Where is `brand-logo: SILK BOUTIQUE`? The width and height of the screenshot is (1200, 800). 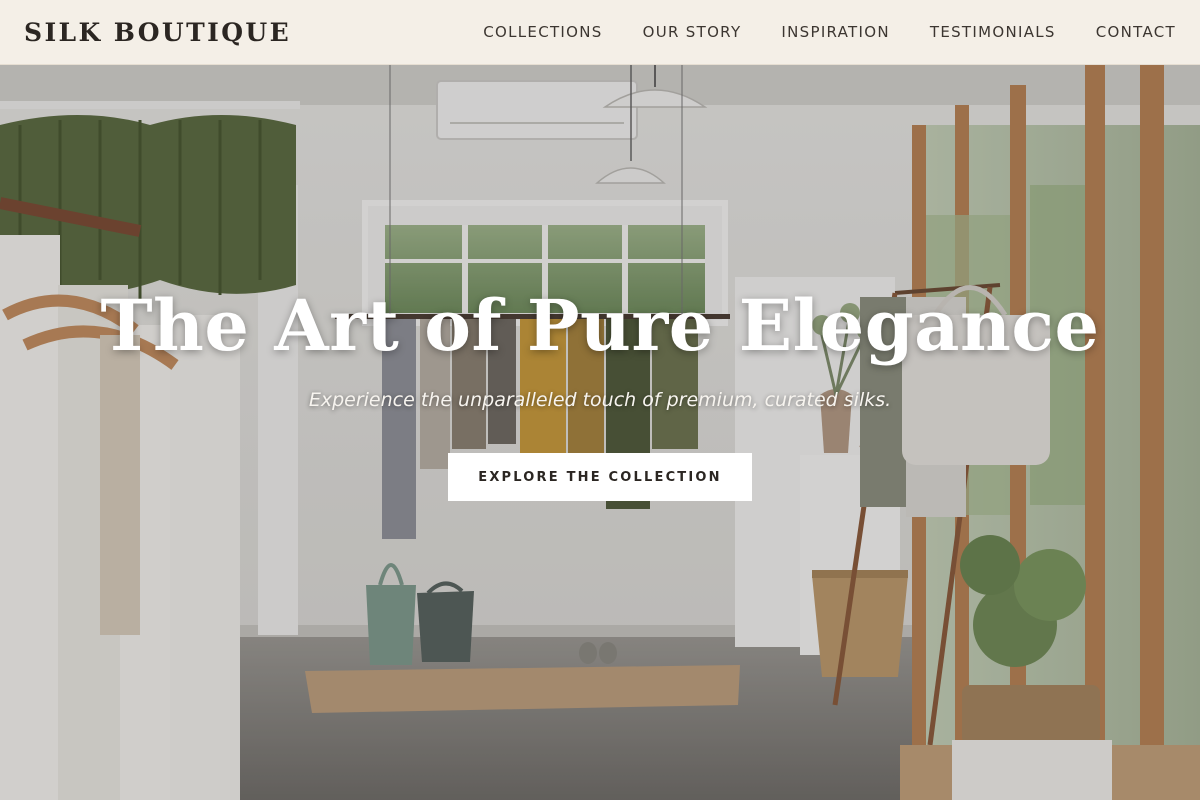
brand-logo: SILK BOUTIQUE is located at coordinates (157, 32).